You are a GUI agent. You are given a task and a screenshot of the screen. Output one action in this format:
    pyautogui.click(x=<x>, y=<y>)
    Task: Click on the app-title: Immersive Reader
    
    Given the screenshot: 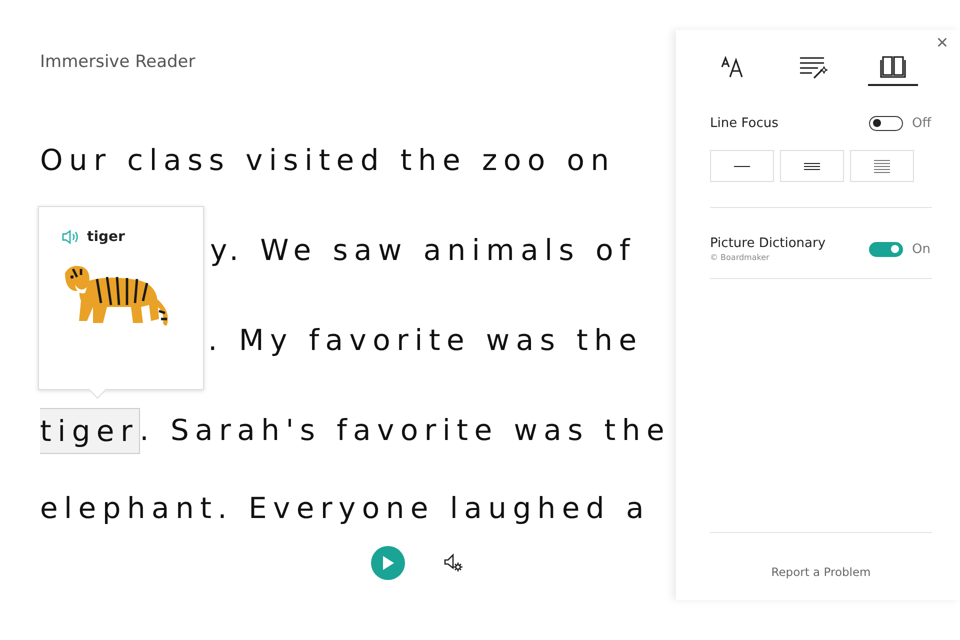 What is the action you would take?
    pyautogui.click(x=118, y=62)
    